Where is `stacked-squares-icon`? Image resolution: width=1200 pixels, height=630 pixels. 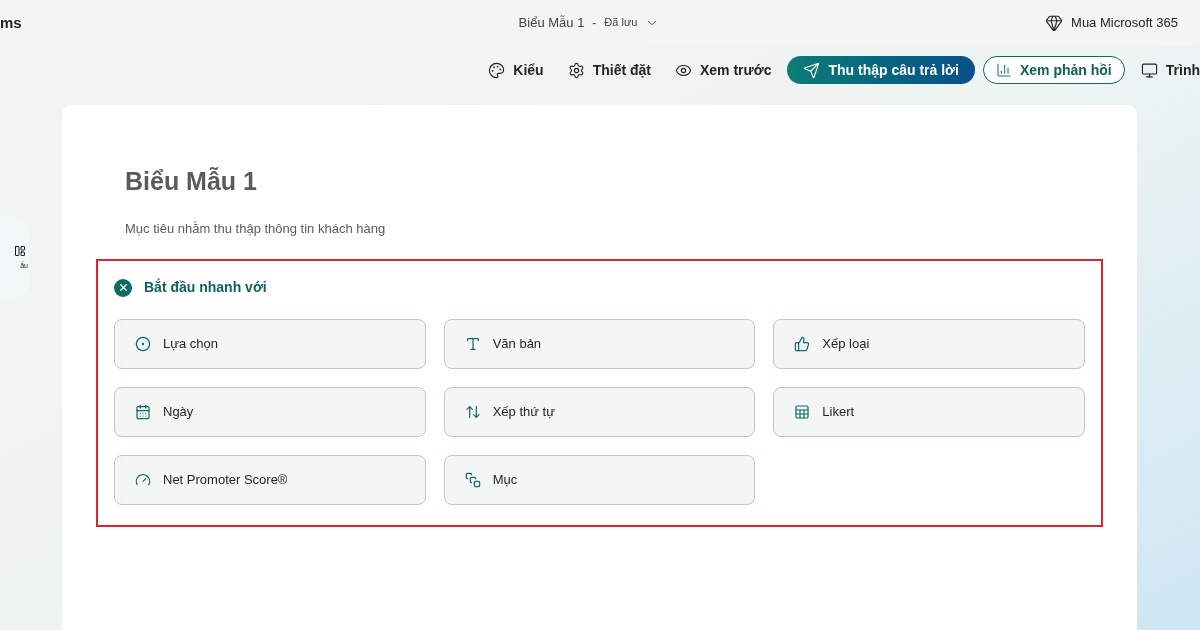
stacked-squares-icon is located at coordinates (472, 480).